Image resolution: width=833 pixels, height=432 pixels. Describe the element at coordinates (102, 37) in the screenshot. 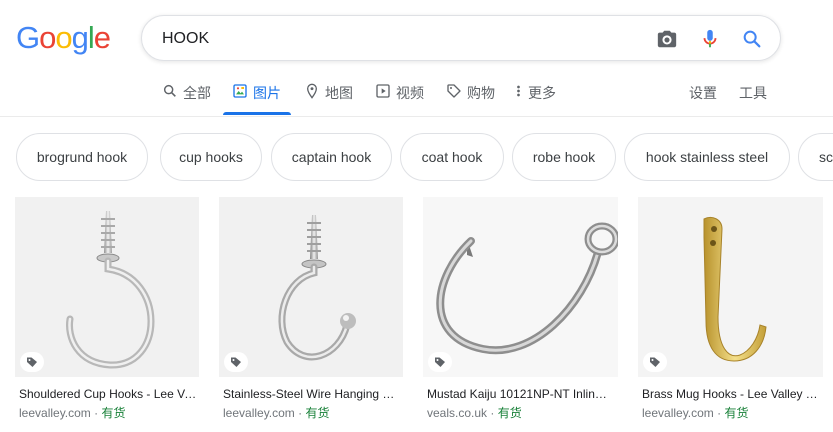

I see `logo-letter: e` at that location.